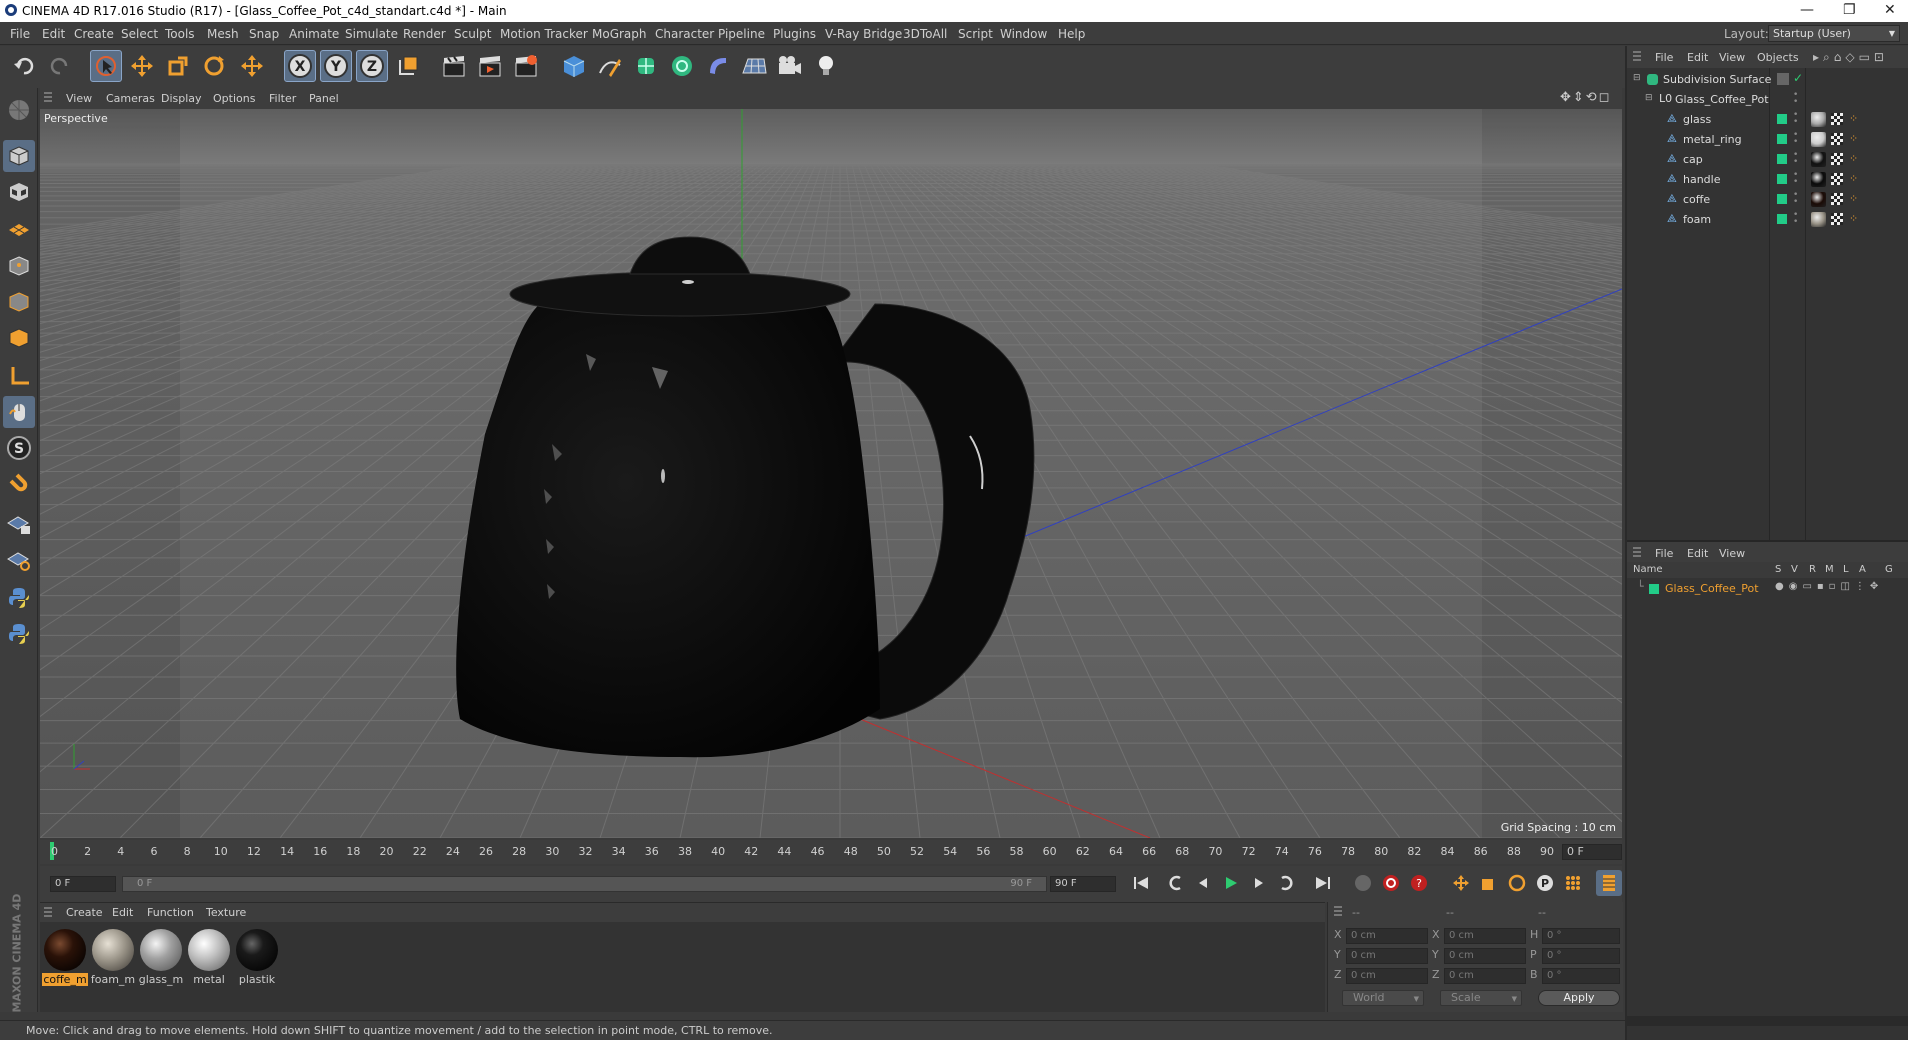 This screenshot has width=1908, height=1040. Describe the element at coordinates (234, 98) in the screenshot. I see `viewport-menu-options: Options` at that location.